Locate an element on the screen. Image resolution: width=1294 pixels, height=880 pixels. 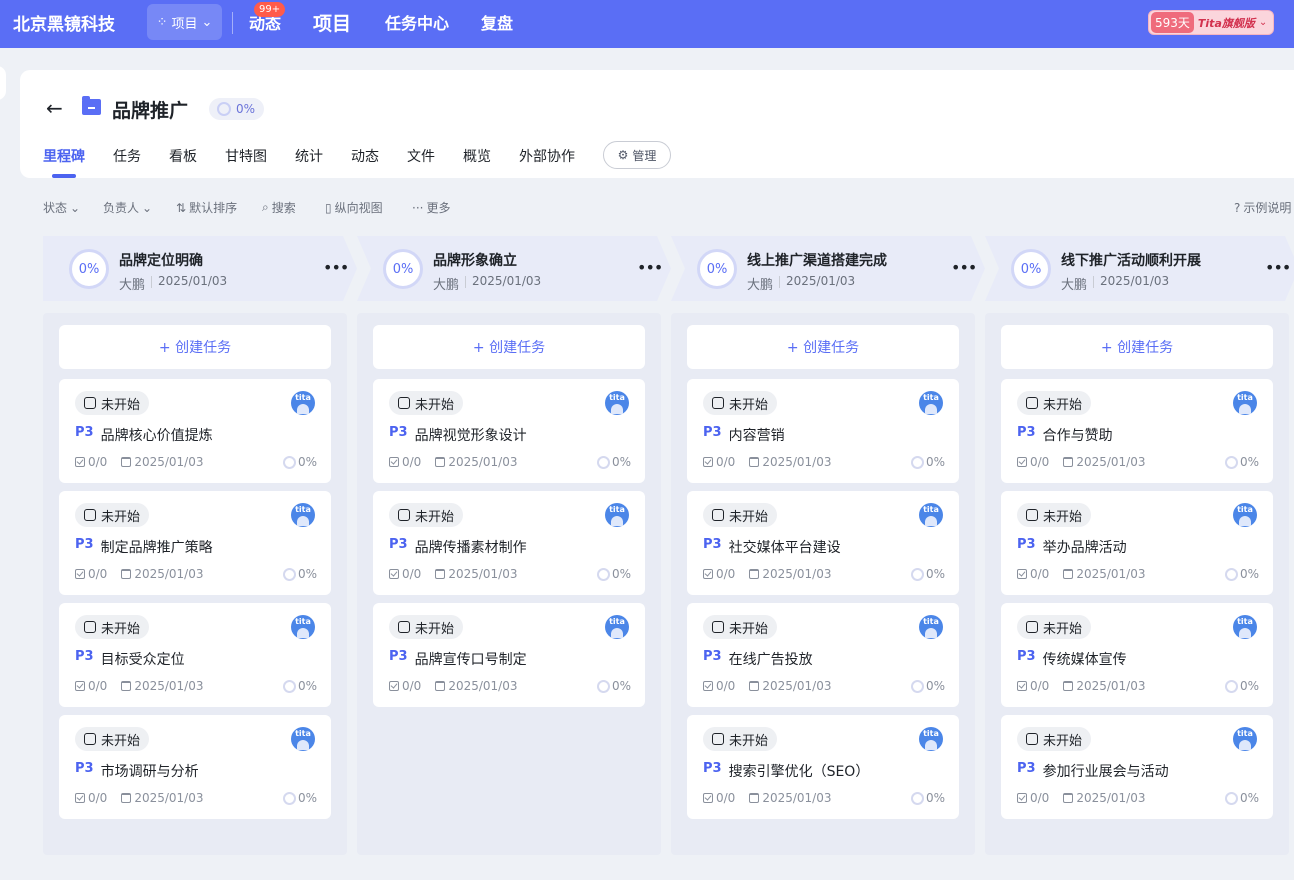
company-name: 北京黑镜科技 is located at coordinates (64, 22).